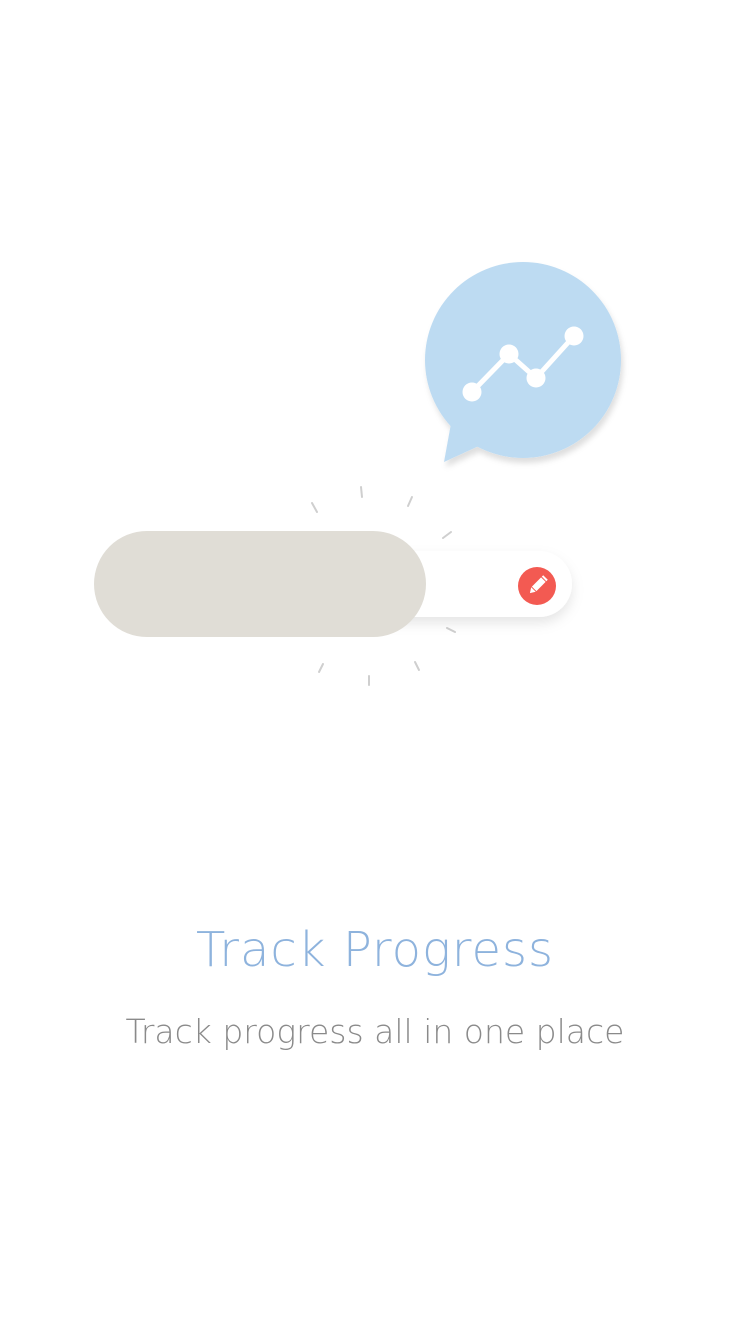  Describe the element at coordinates (375, 950) in the screenshot. I see `page-title: Track Progress` at that location.